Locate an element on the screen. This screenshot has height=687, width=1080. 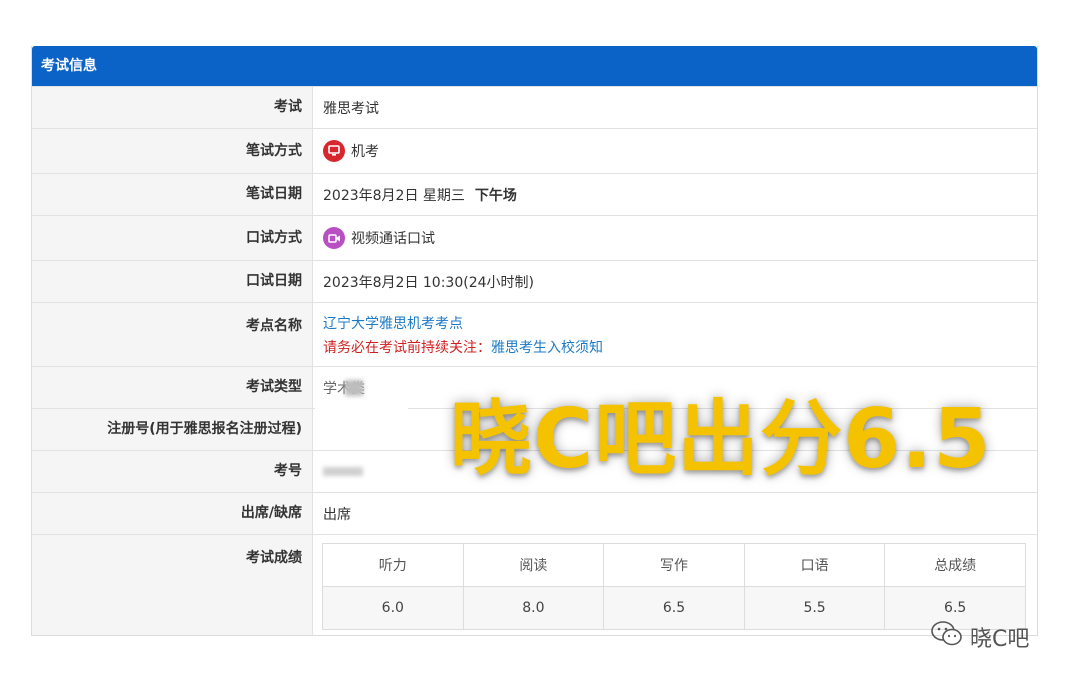
score-value: 6.0 is located at coordinates (393, 608).